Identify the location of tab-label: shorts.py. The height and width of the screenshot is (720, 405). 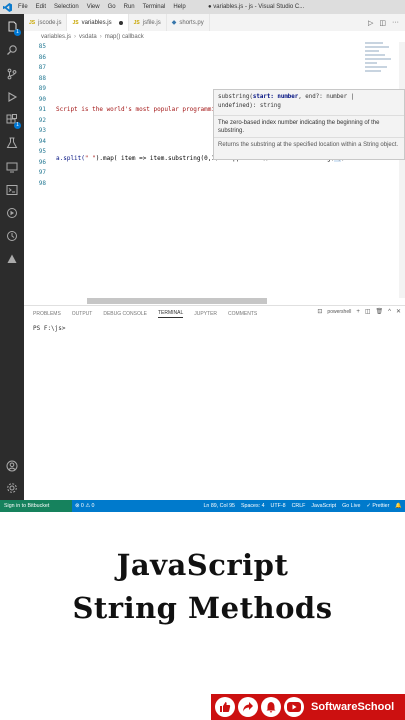
(191, 22).